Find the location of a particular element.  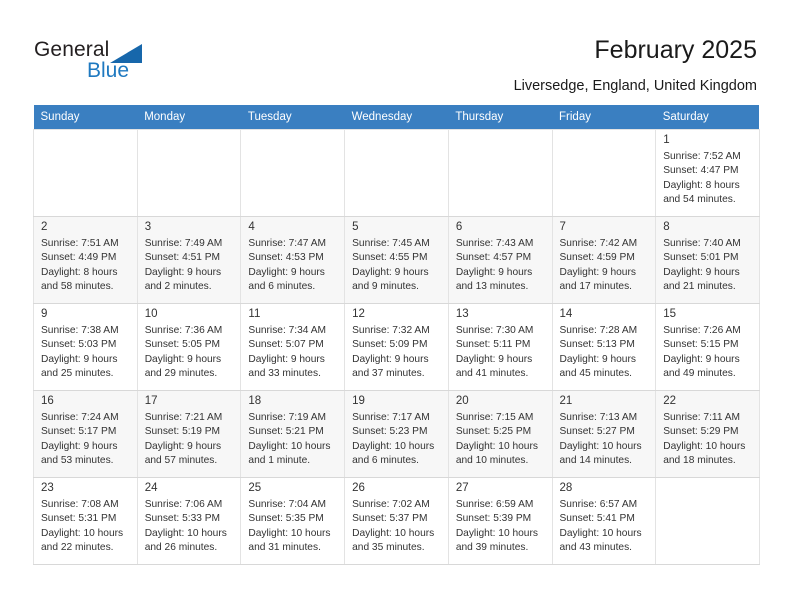

day-number: 1 is located at coordinates (666, 140).